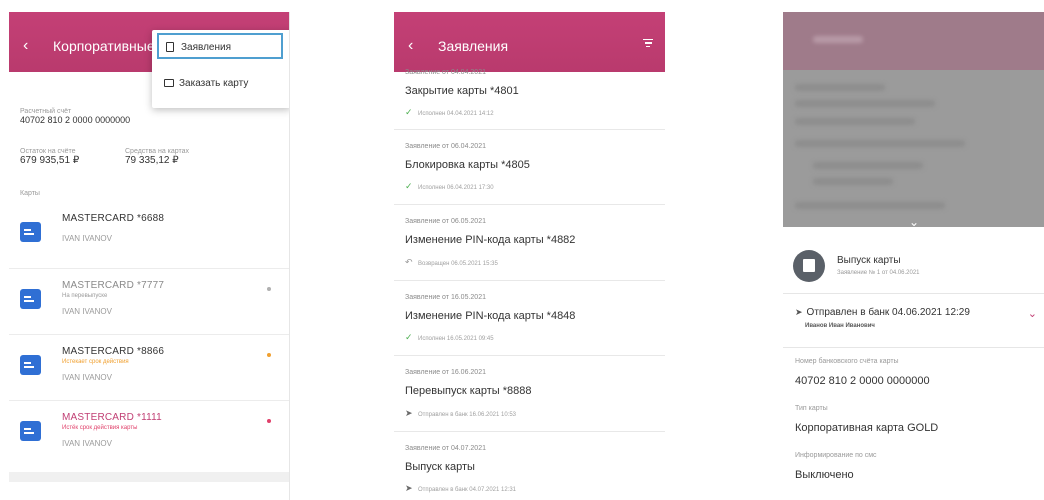 Image resolution: width=1044 pixels, height=500 pixels. Describe the element at coordinates (467, 165) in the screenshot. I see `application-title: Блокировка карты *4805` at that location.